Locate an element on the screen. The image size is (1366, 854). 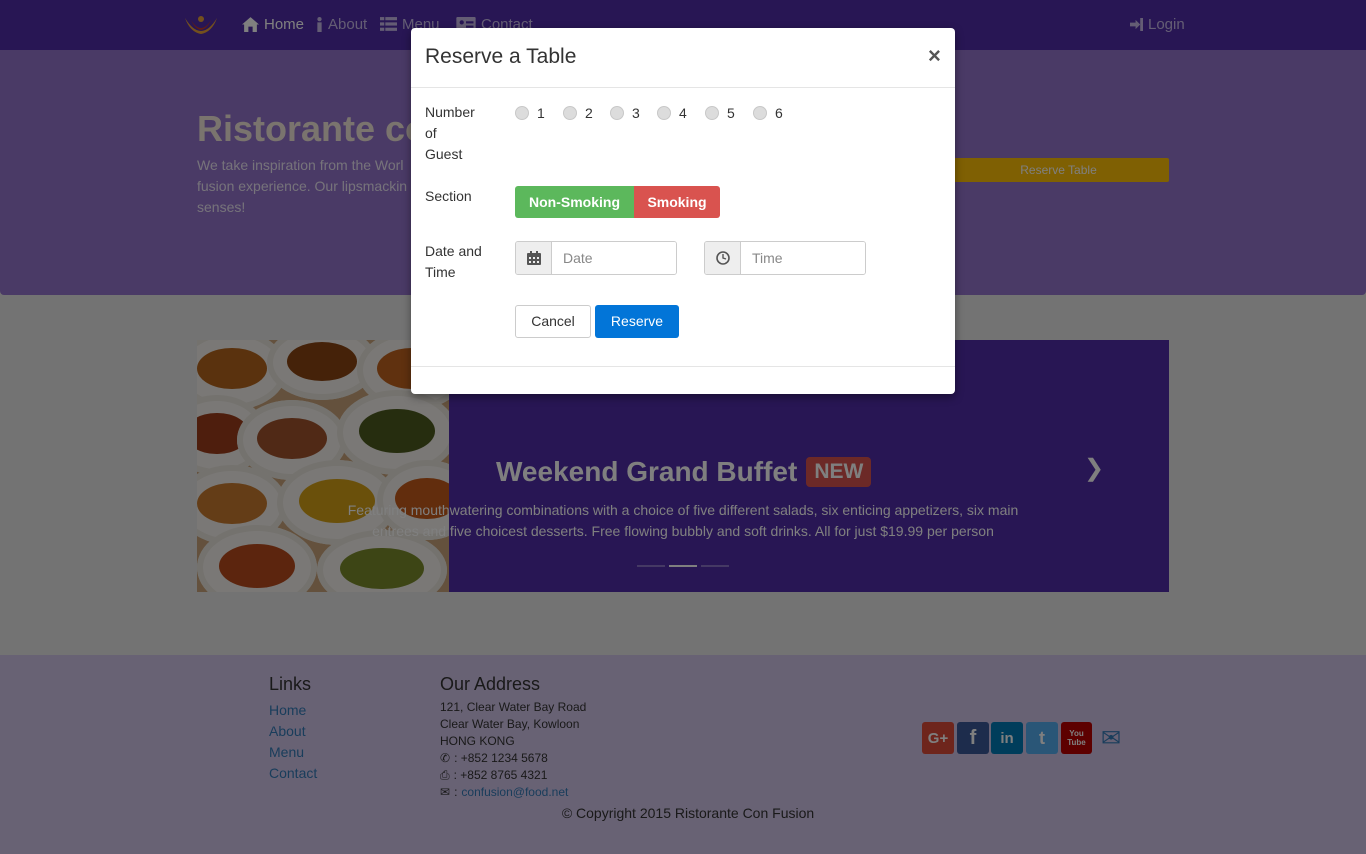
modal-footer is located at coordinates (683, 366).